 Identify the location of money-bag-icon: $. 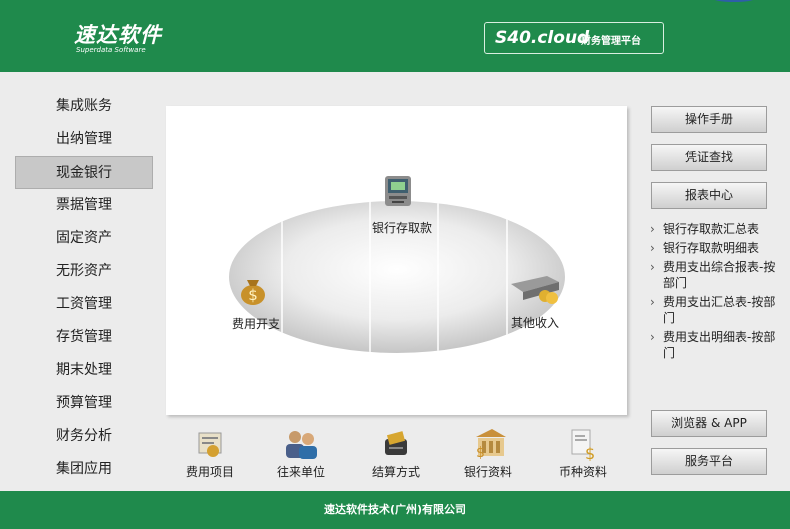
(253, 290).